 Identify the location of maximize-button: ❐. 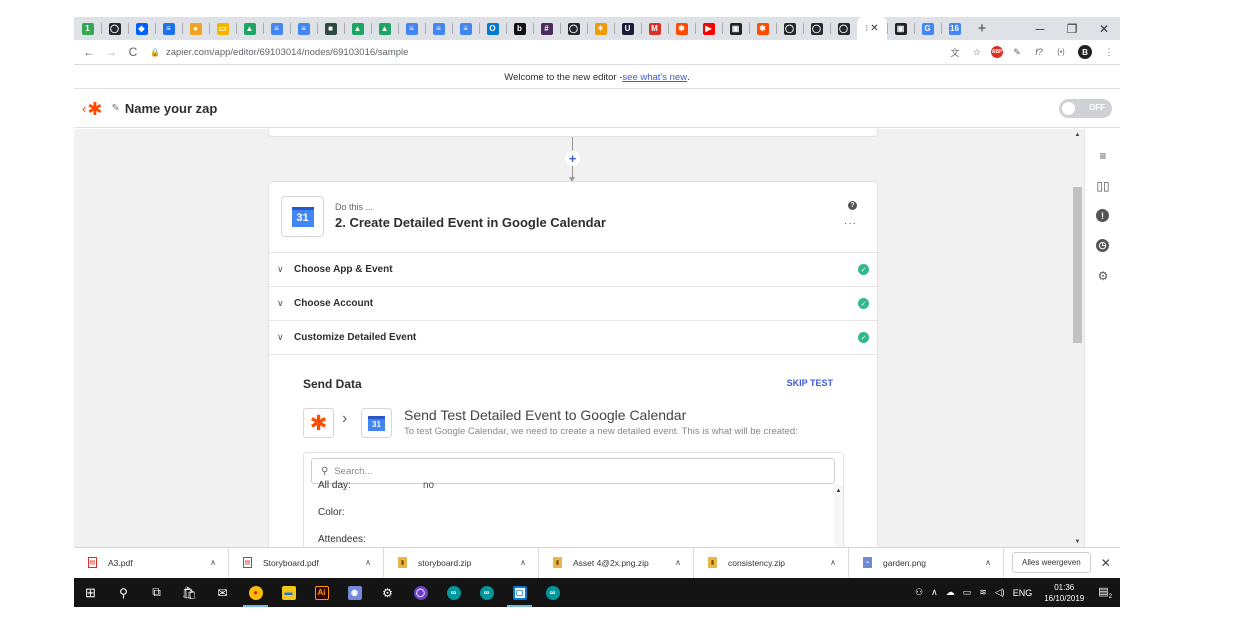
(1072, 28).